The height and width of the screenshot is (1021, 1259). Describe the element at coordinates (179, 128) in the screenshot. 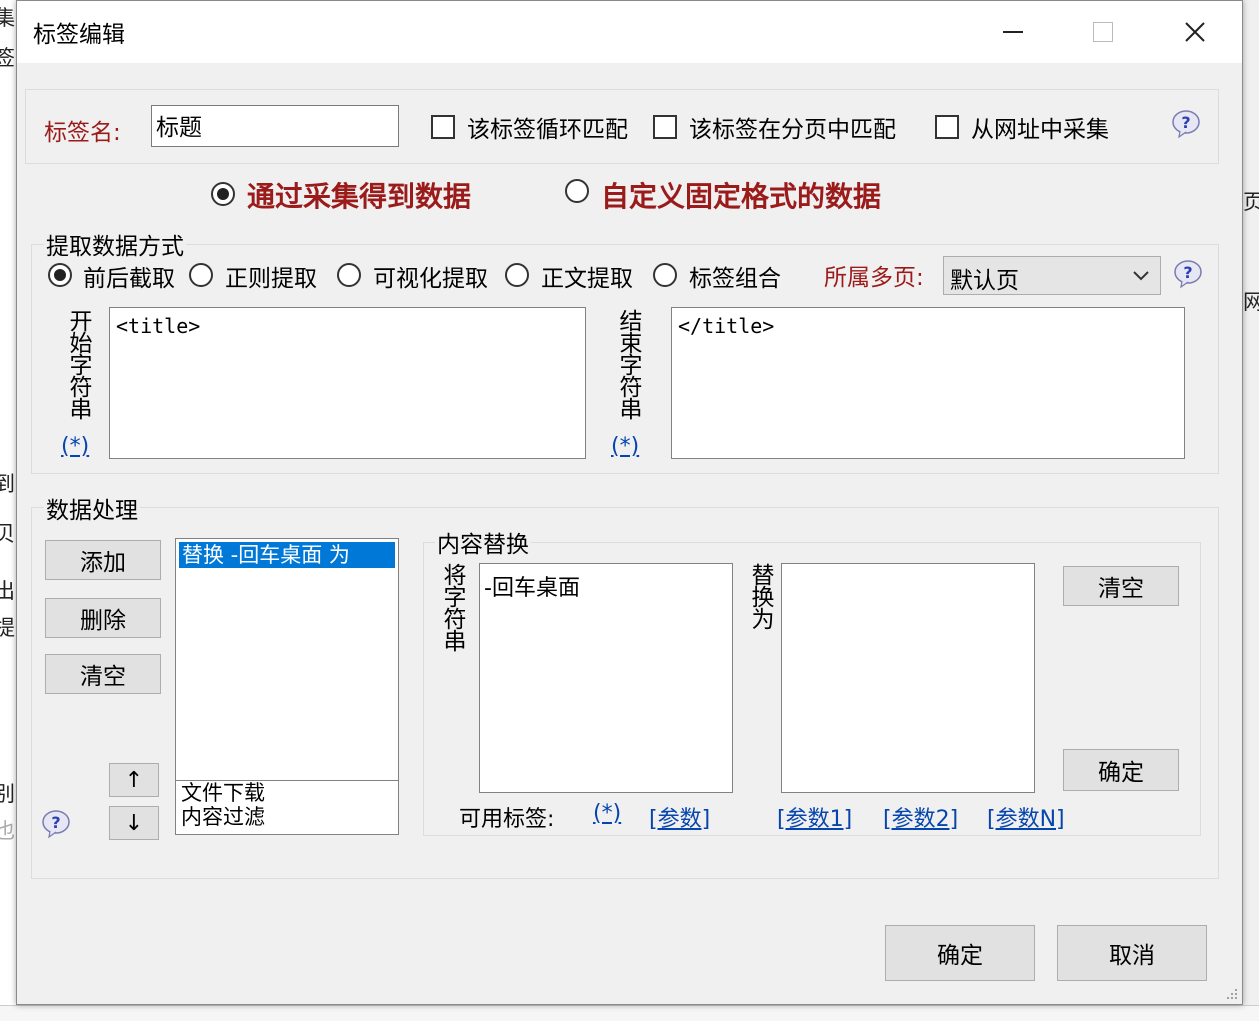

I see `tag-name-value: 标题` at that location.